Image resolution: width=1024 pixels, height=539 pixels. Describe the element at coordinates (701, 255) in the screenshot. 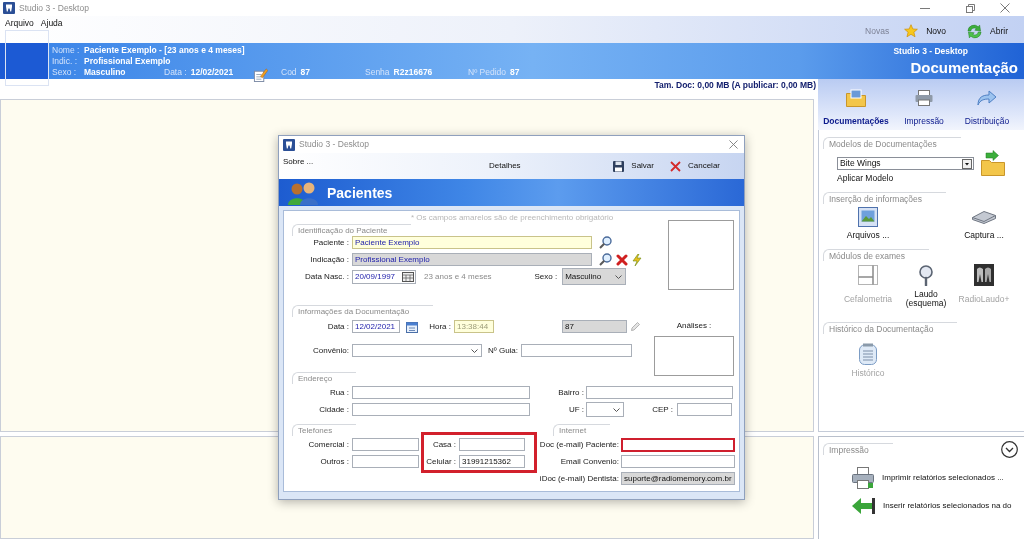

I see `photo-box` at that location.